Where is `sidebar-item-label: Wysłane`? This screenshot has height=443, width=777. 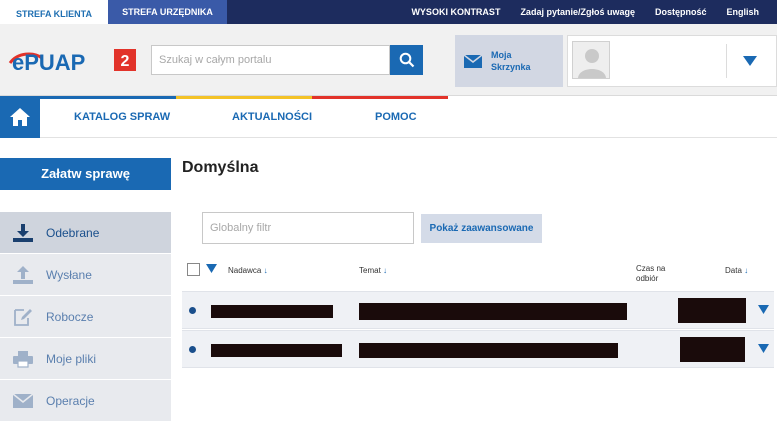 sidebar-item-label: Wysłane is located at coordinates (69, 274).